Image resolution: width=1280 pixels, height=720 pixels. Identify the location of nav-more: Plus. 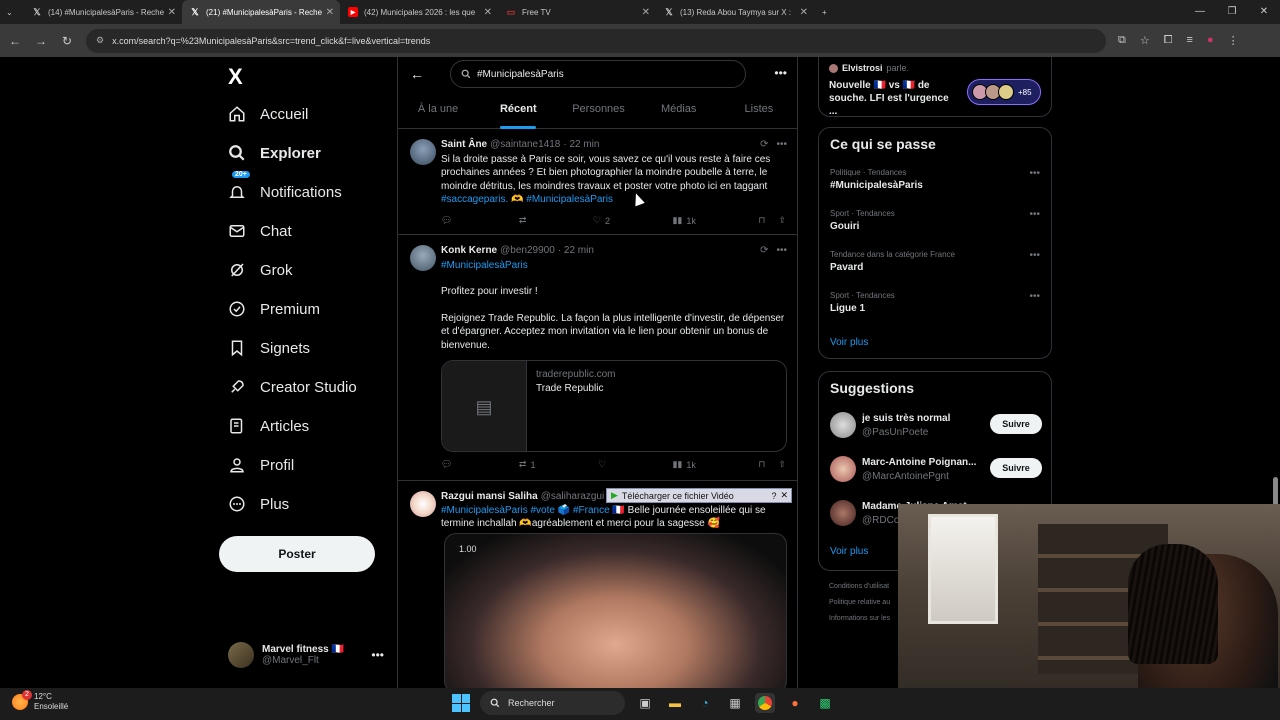
(258, 504).